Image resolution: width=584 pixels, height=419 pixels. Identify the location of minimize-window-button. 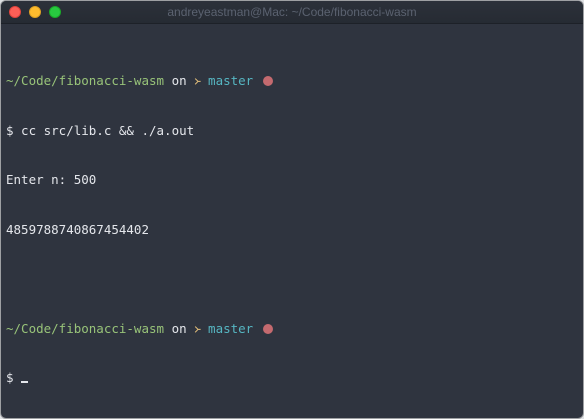
(35, 12).